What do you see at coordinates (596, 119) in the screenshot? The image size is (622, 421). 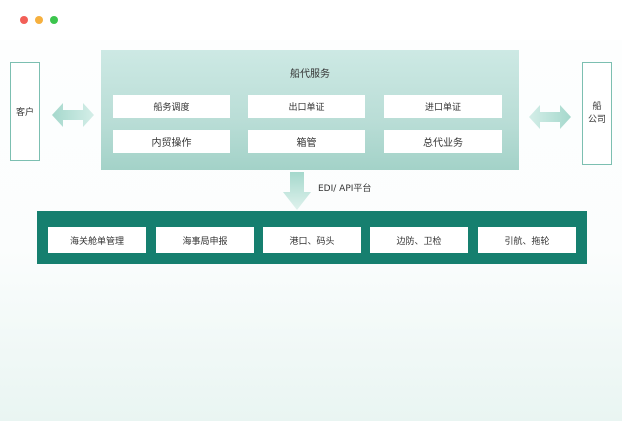 I see `shipping-company-label-line2: 公司` at bounding box center [596, 119].